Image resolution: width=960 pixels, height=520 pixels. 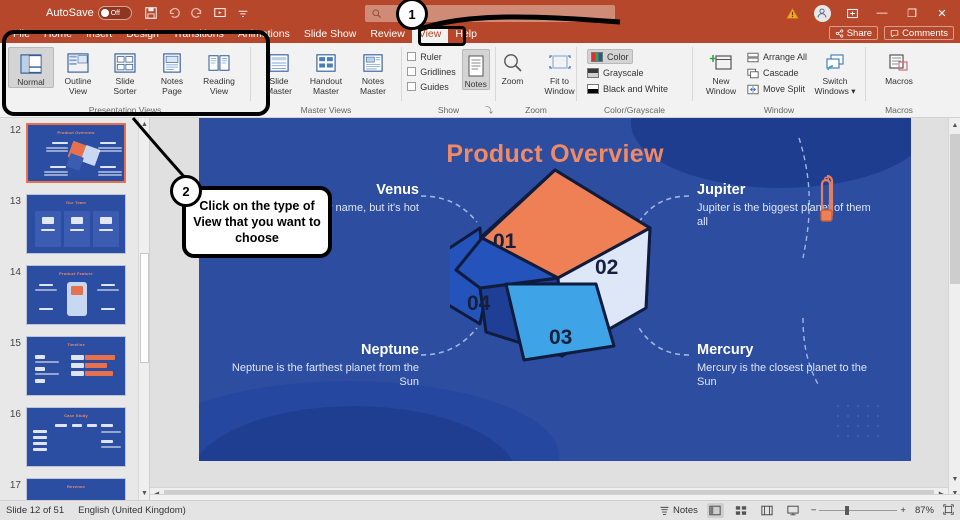 What do you see at coordinates (243, 13) in the screenshot?
I see `customize-qat-icon` at bounding box center [243, 13].